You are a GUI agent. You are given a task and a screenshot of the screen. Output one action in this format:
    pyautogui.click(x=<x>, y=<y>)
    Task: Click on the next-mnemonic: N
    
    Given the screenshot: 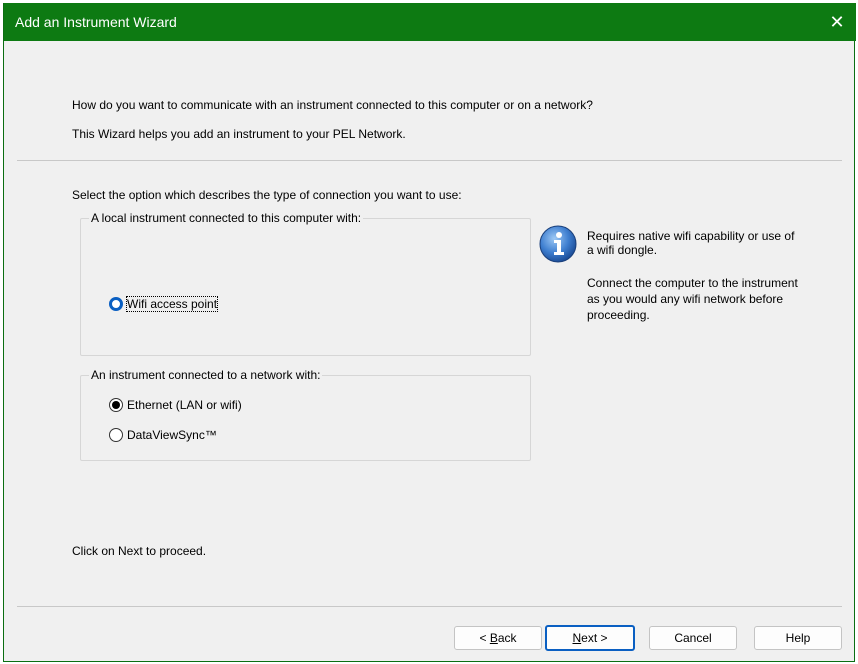 What is the action you would take?
    pyautogui.click(x=577, y=638)
    